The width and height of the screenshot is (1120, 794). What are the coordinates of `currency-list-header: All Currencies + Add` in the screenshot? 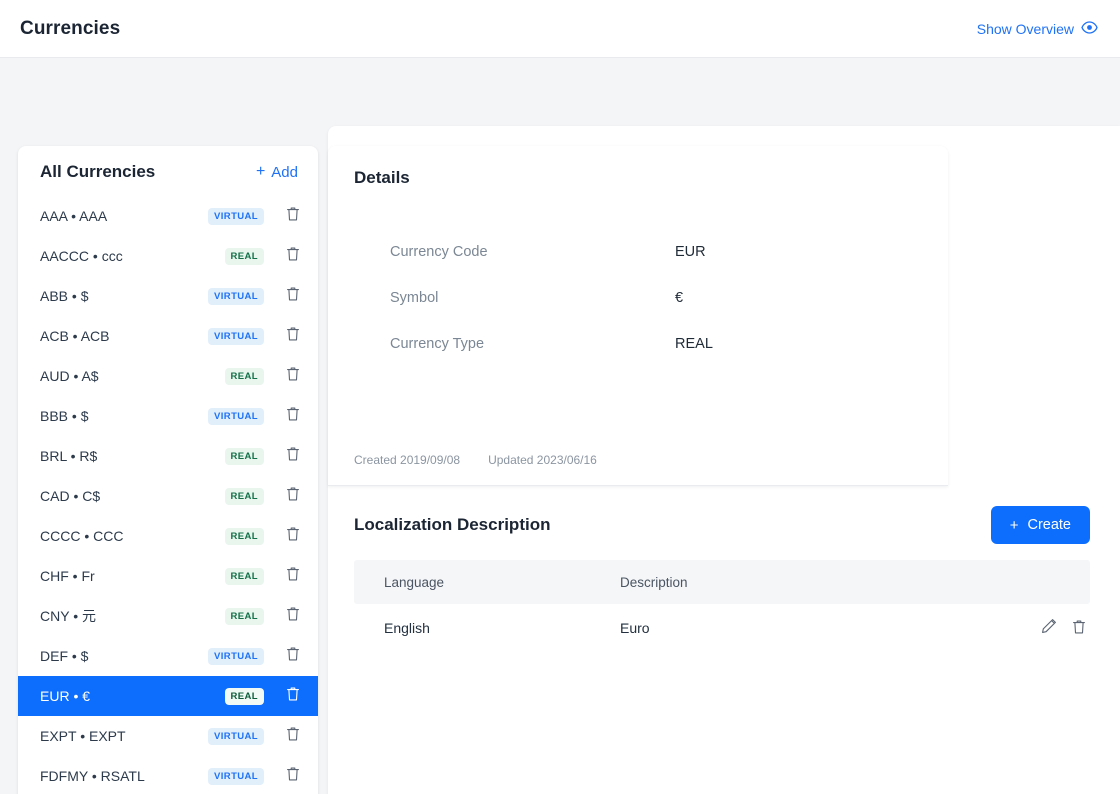 It's located at (168, 171).